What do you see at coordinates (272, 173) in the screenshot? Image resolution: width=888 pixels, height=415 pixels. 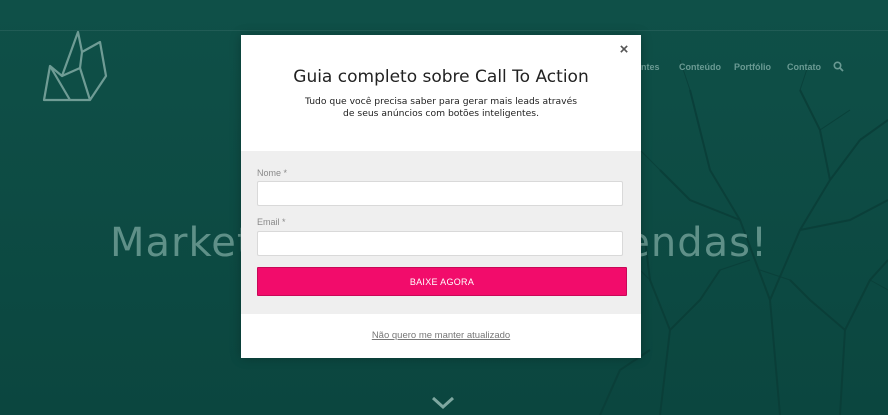 I see `name-label: Nome *` at bounding box center [272, 173].